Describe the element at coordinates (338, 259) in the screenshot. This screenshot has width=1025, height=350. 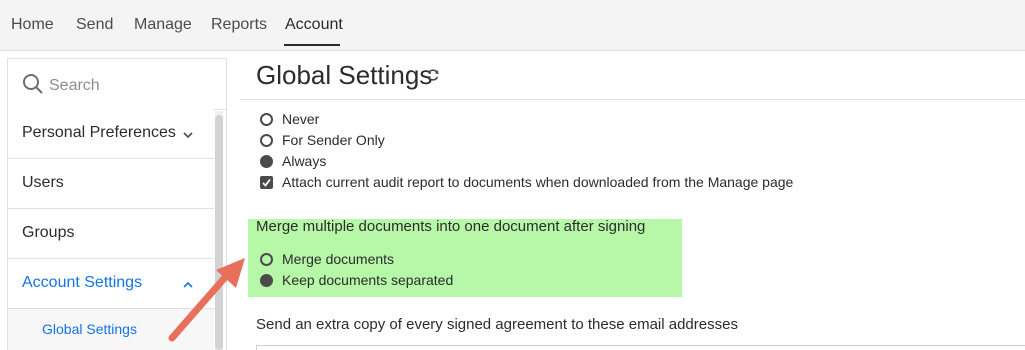
I see `option-label: Merge documents` at that location.